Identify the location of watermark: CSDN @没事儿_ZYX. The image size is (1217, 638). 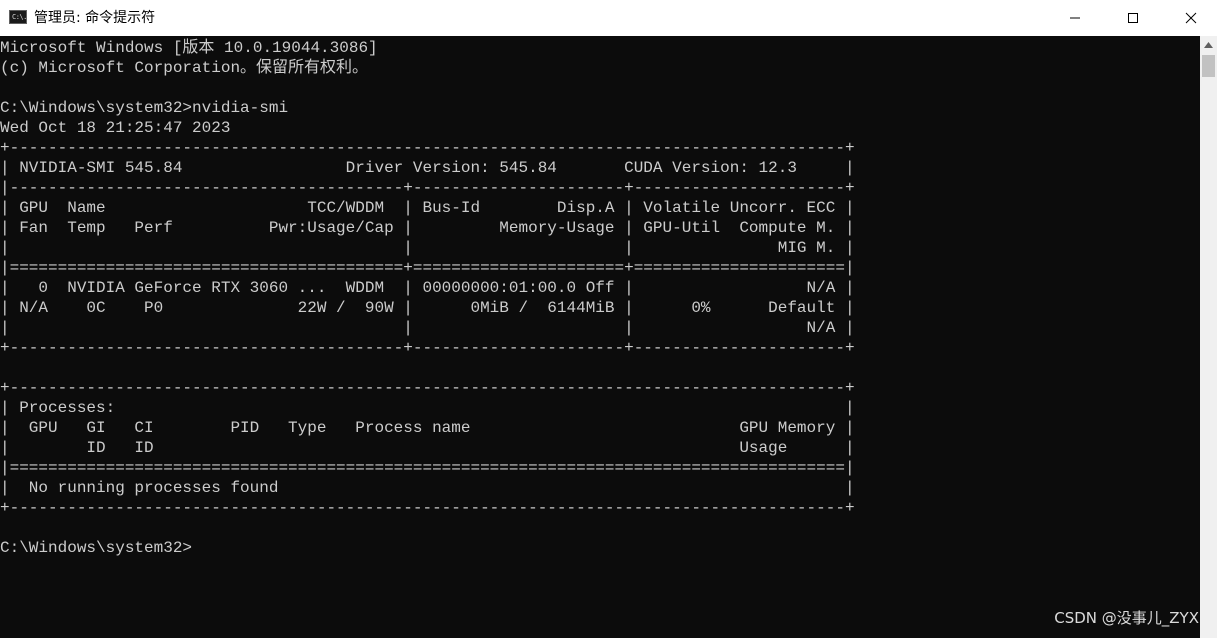
(1126, 618).